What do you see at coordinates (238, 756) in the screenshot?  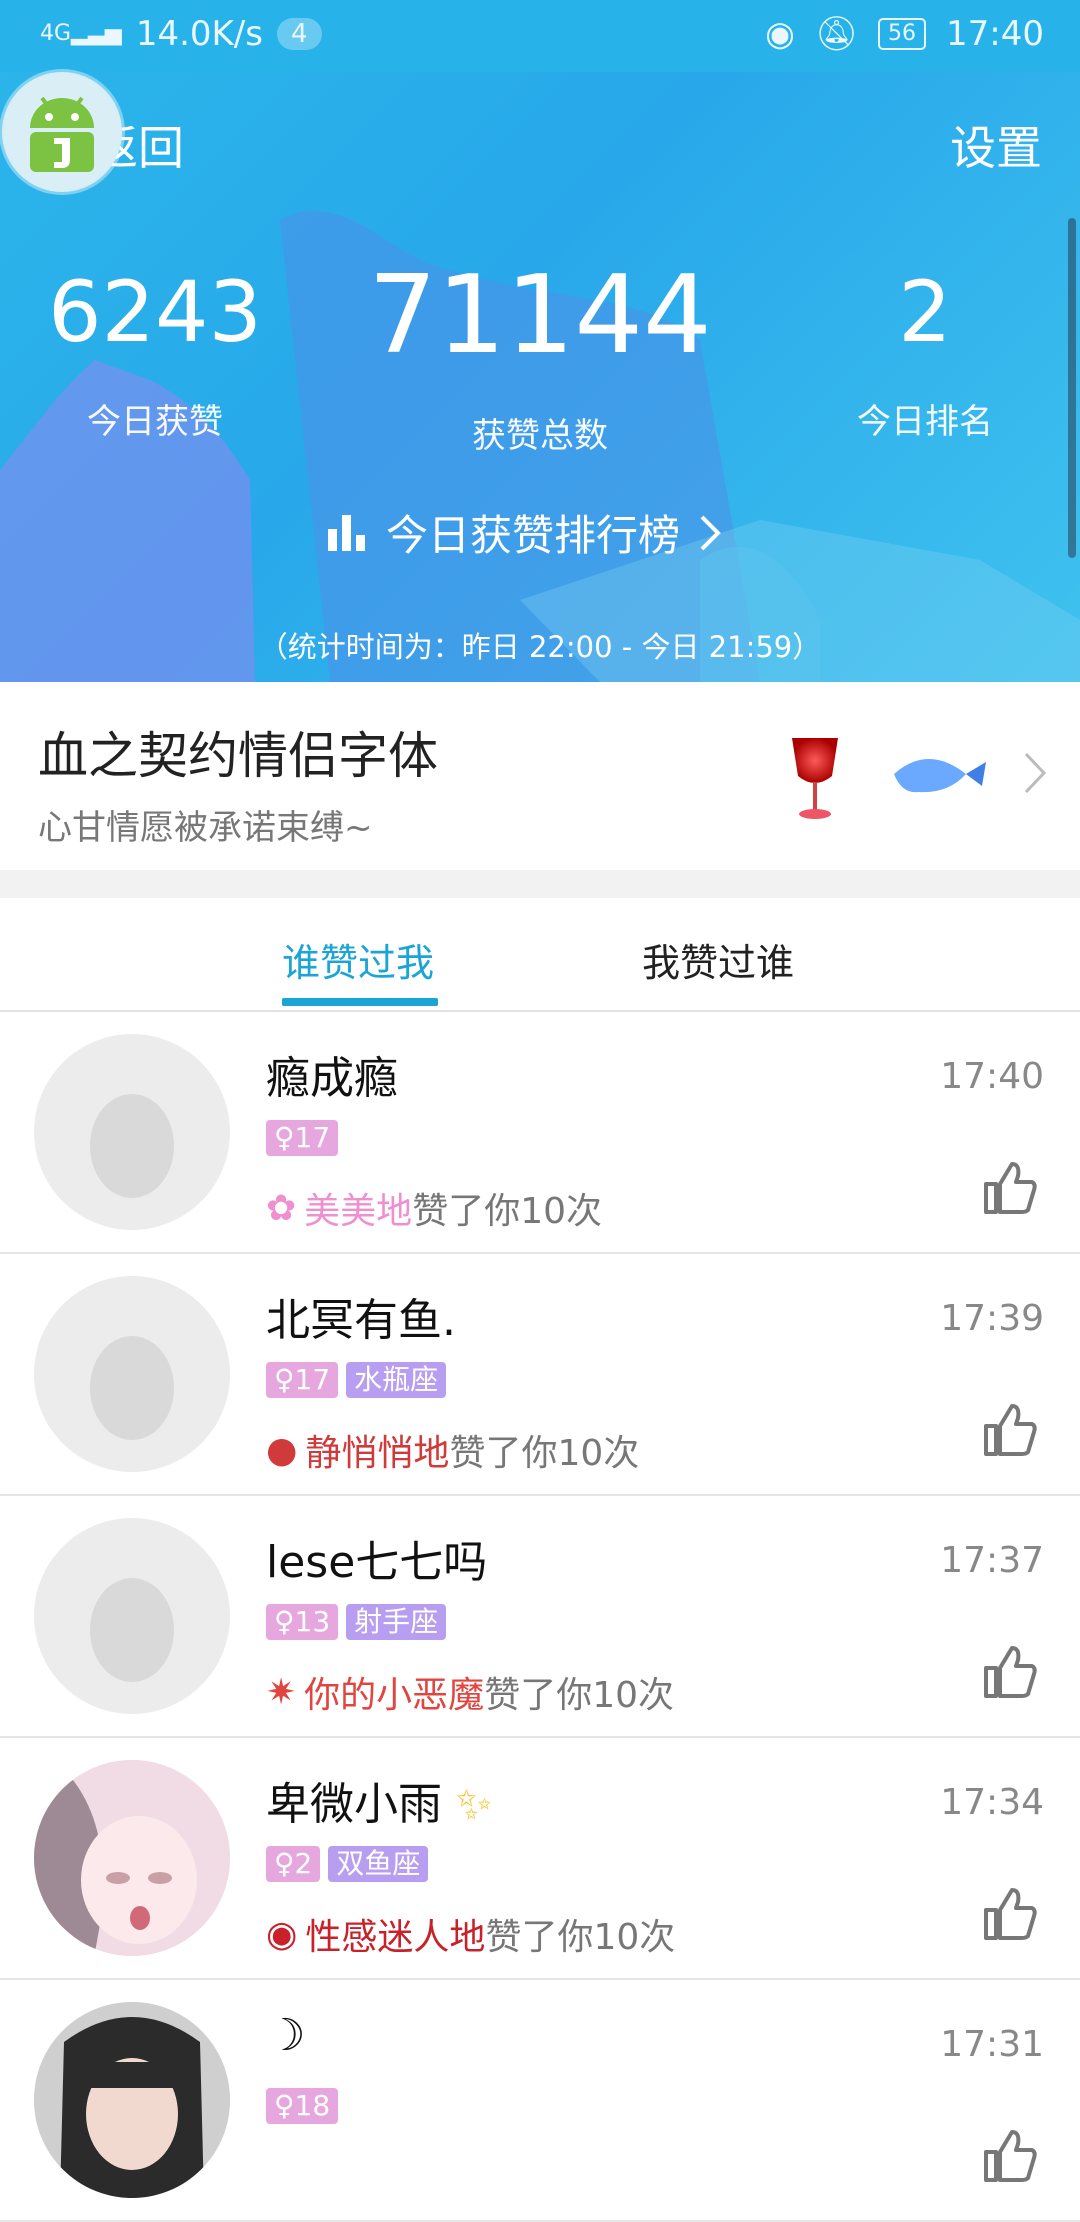 I see `promo-title: 血之契约情侣字体` at bounding box center [238, 756].